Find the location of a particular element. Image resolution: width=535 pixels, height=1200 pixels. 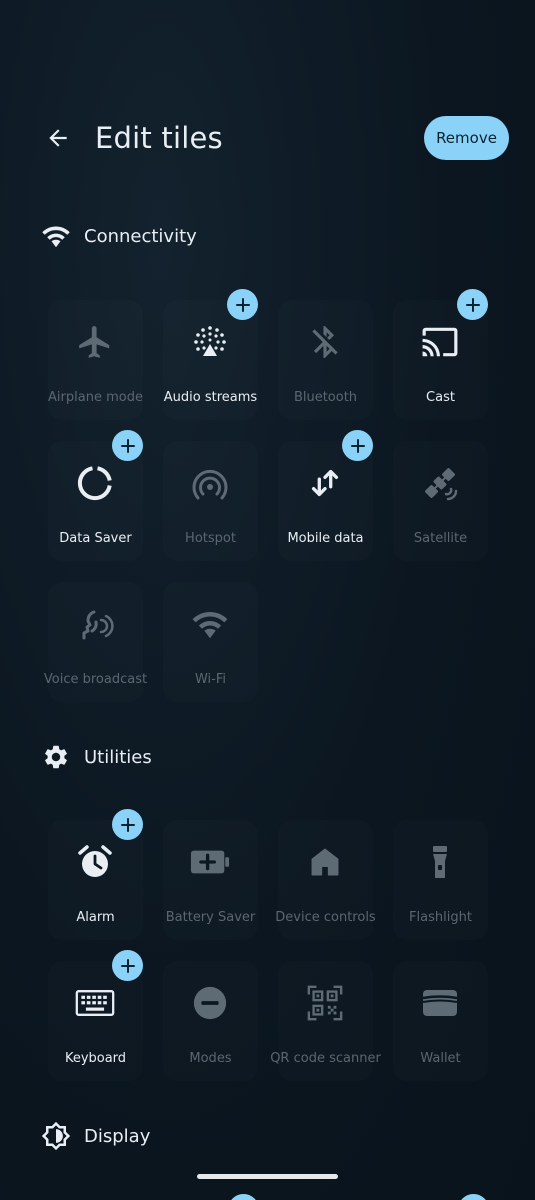

tile-satellite: Satellite is located at coordinates (440, 501).